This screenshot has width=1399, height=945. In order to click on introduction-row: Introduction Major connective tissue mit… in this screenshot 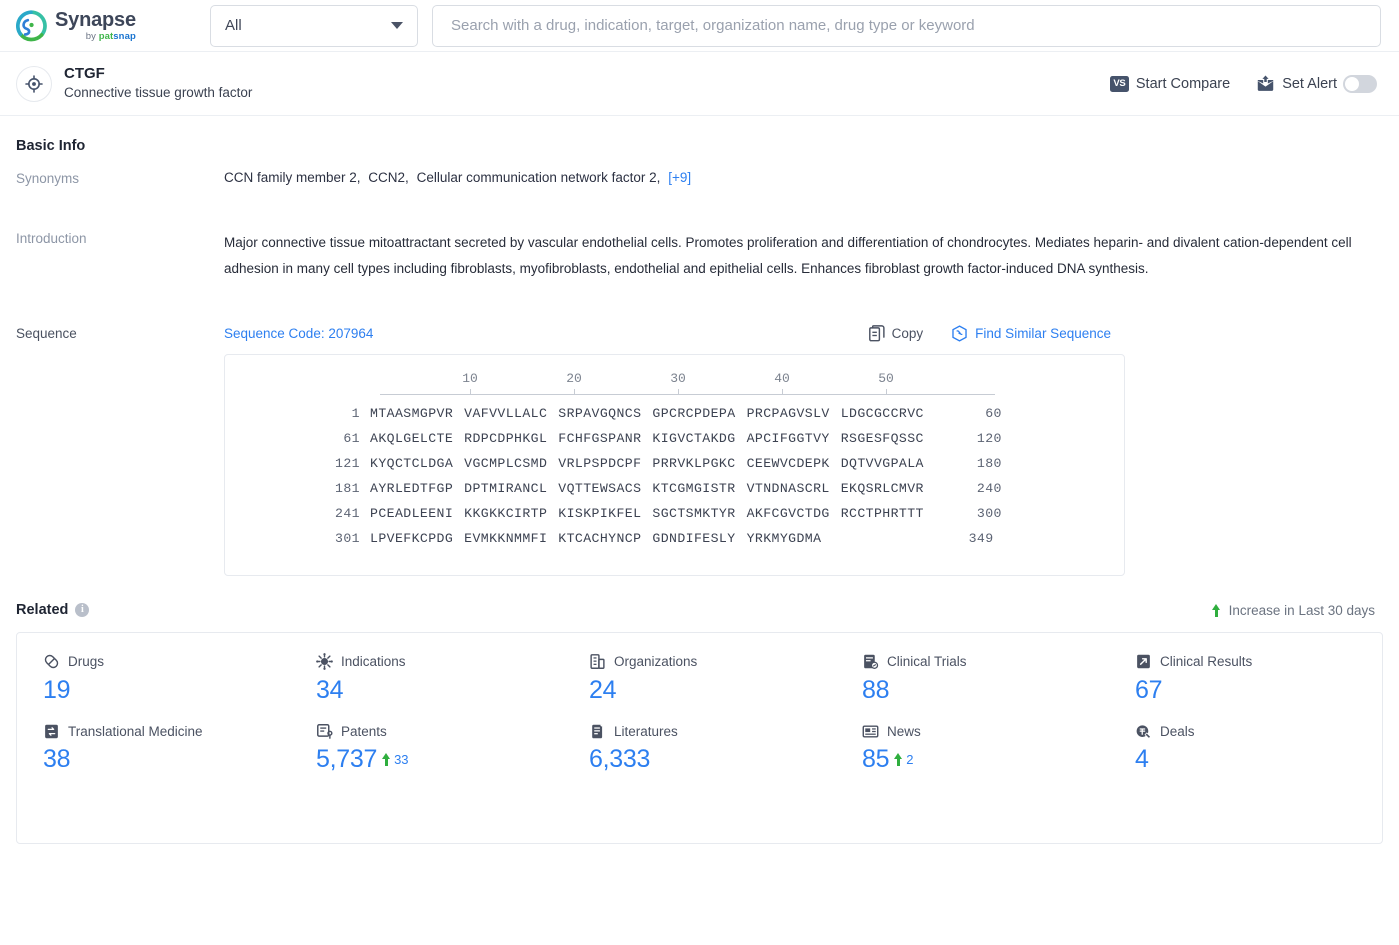, I will do `click(699, 256)`.